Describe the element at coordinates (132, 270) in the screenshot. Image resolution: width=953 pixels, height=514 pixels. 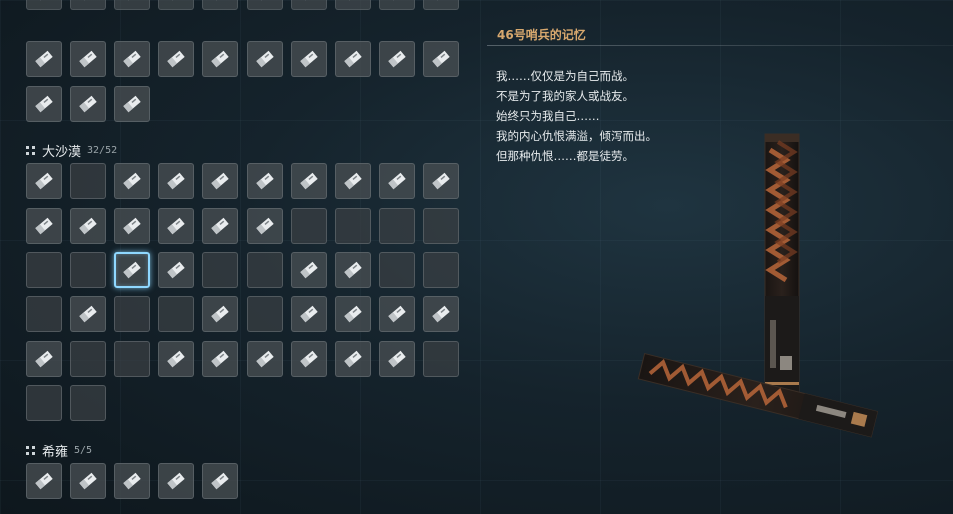
I see `selected-memory-slot` at that location.